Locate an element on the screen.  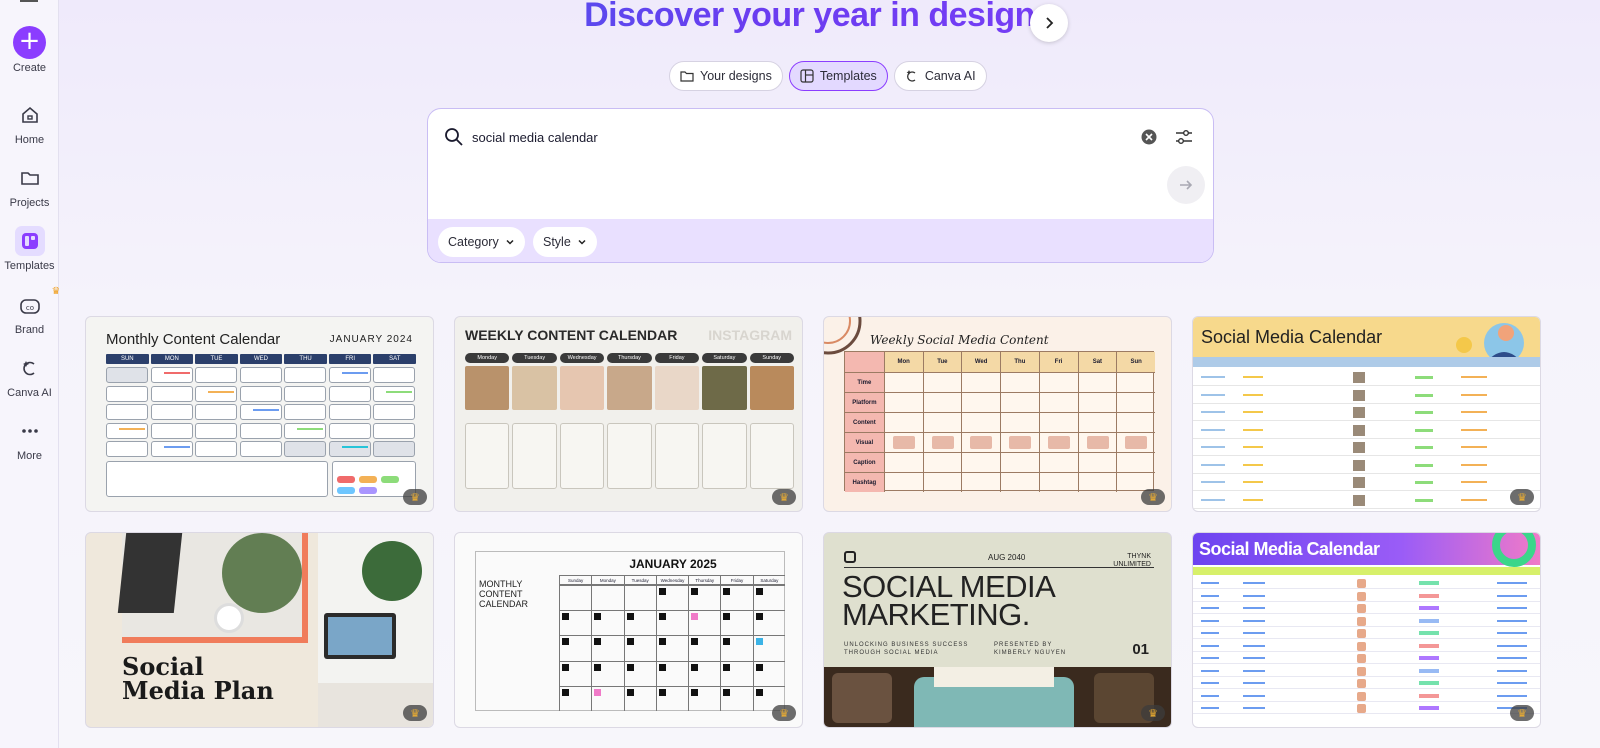
tab-your-designs: Your designs is located at coordinates (726, 76).